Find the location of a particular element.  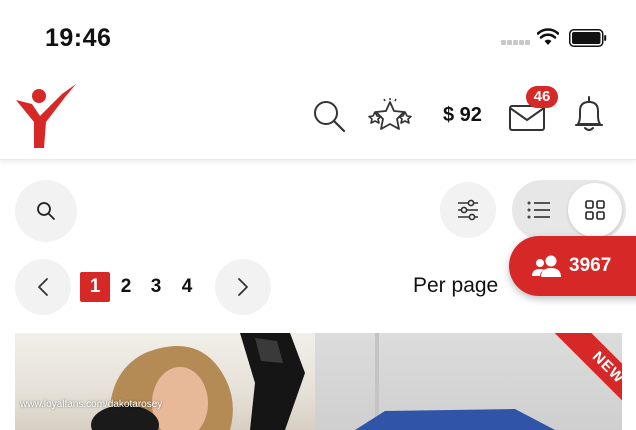

battery-icon is located at coordinates (588, 38).